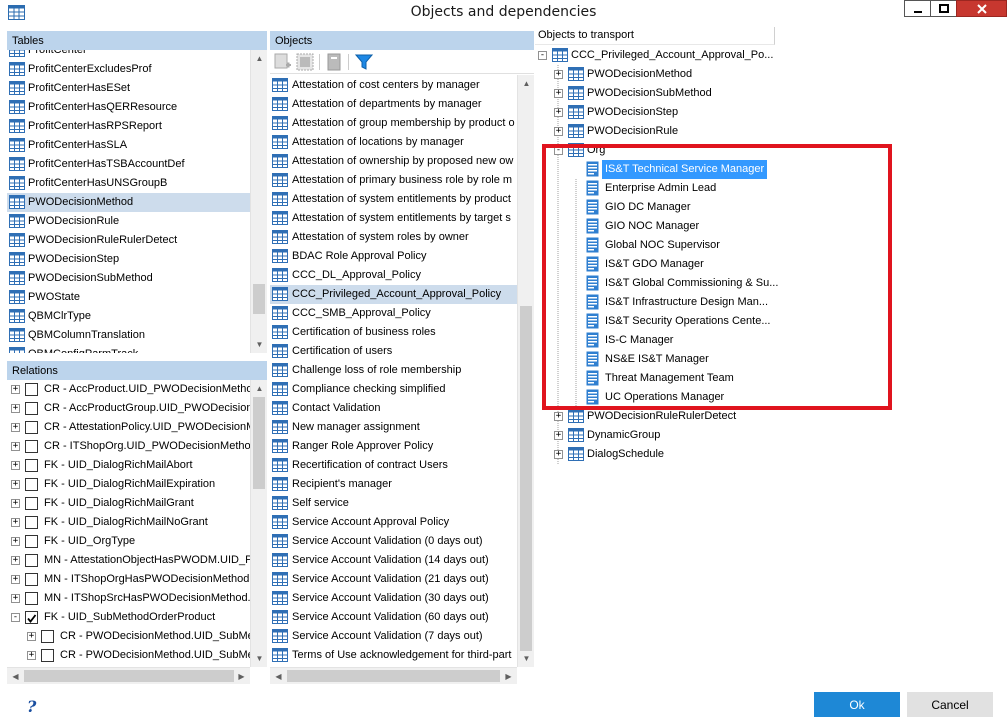 This screenshot has height=726, width=1007. Describe the element at coordinates (128, 349) in the screenshot. I see `table-list-item: QBMConfigParmTrack` at that location.